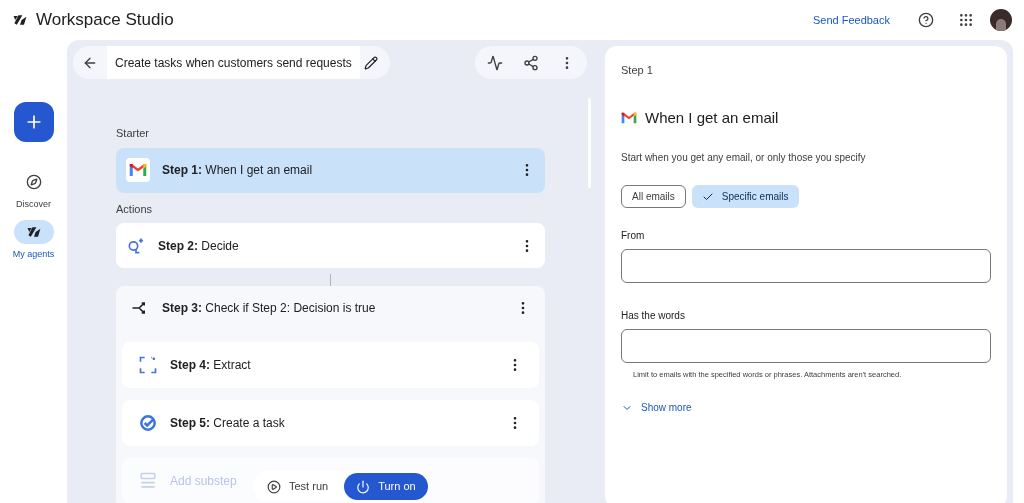 This screenshot has height=503, width=1024. Describe the element at coordinates (330, 170) in the screenshot. I see `step-card: Step 1: When I get an email` at that location.